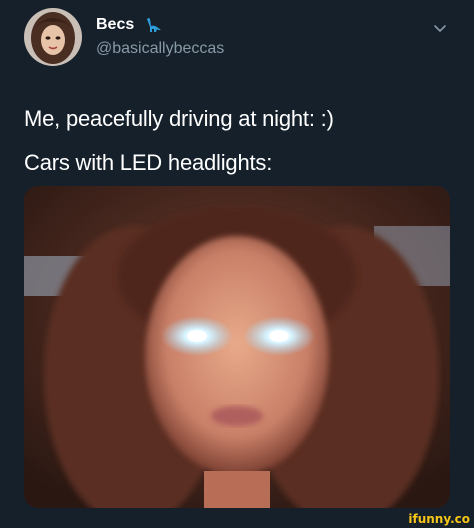 This screenshot has height=528, width=474. I want to click on chevron-down-icon, so click(440, 28).